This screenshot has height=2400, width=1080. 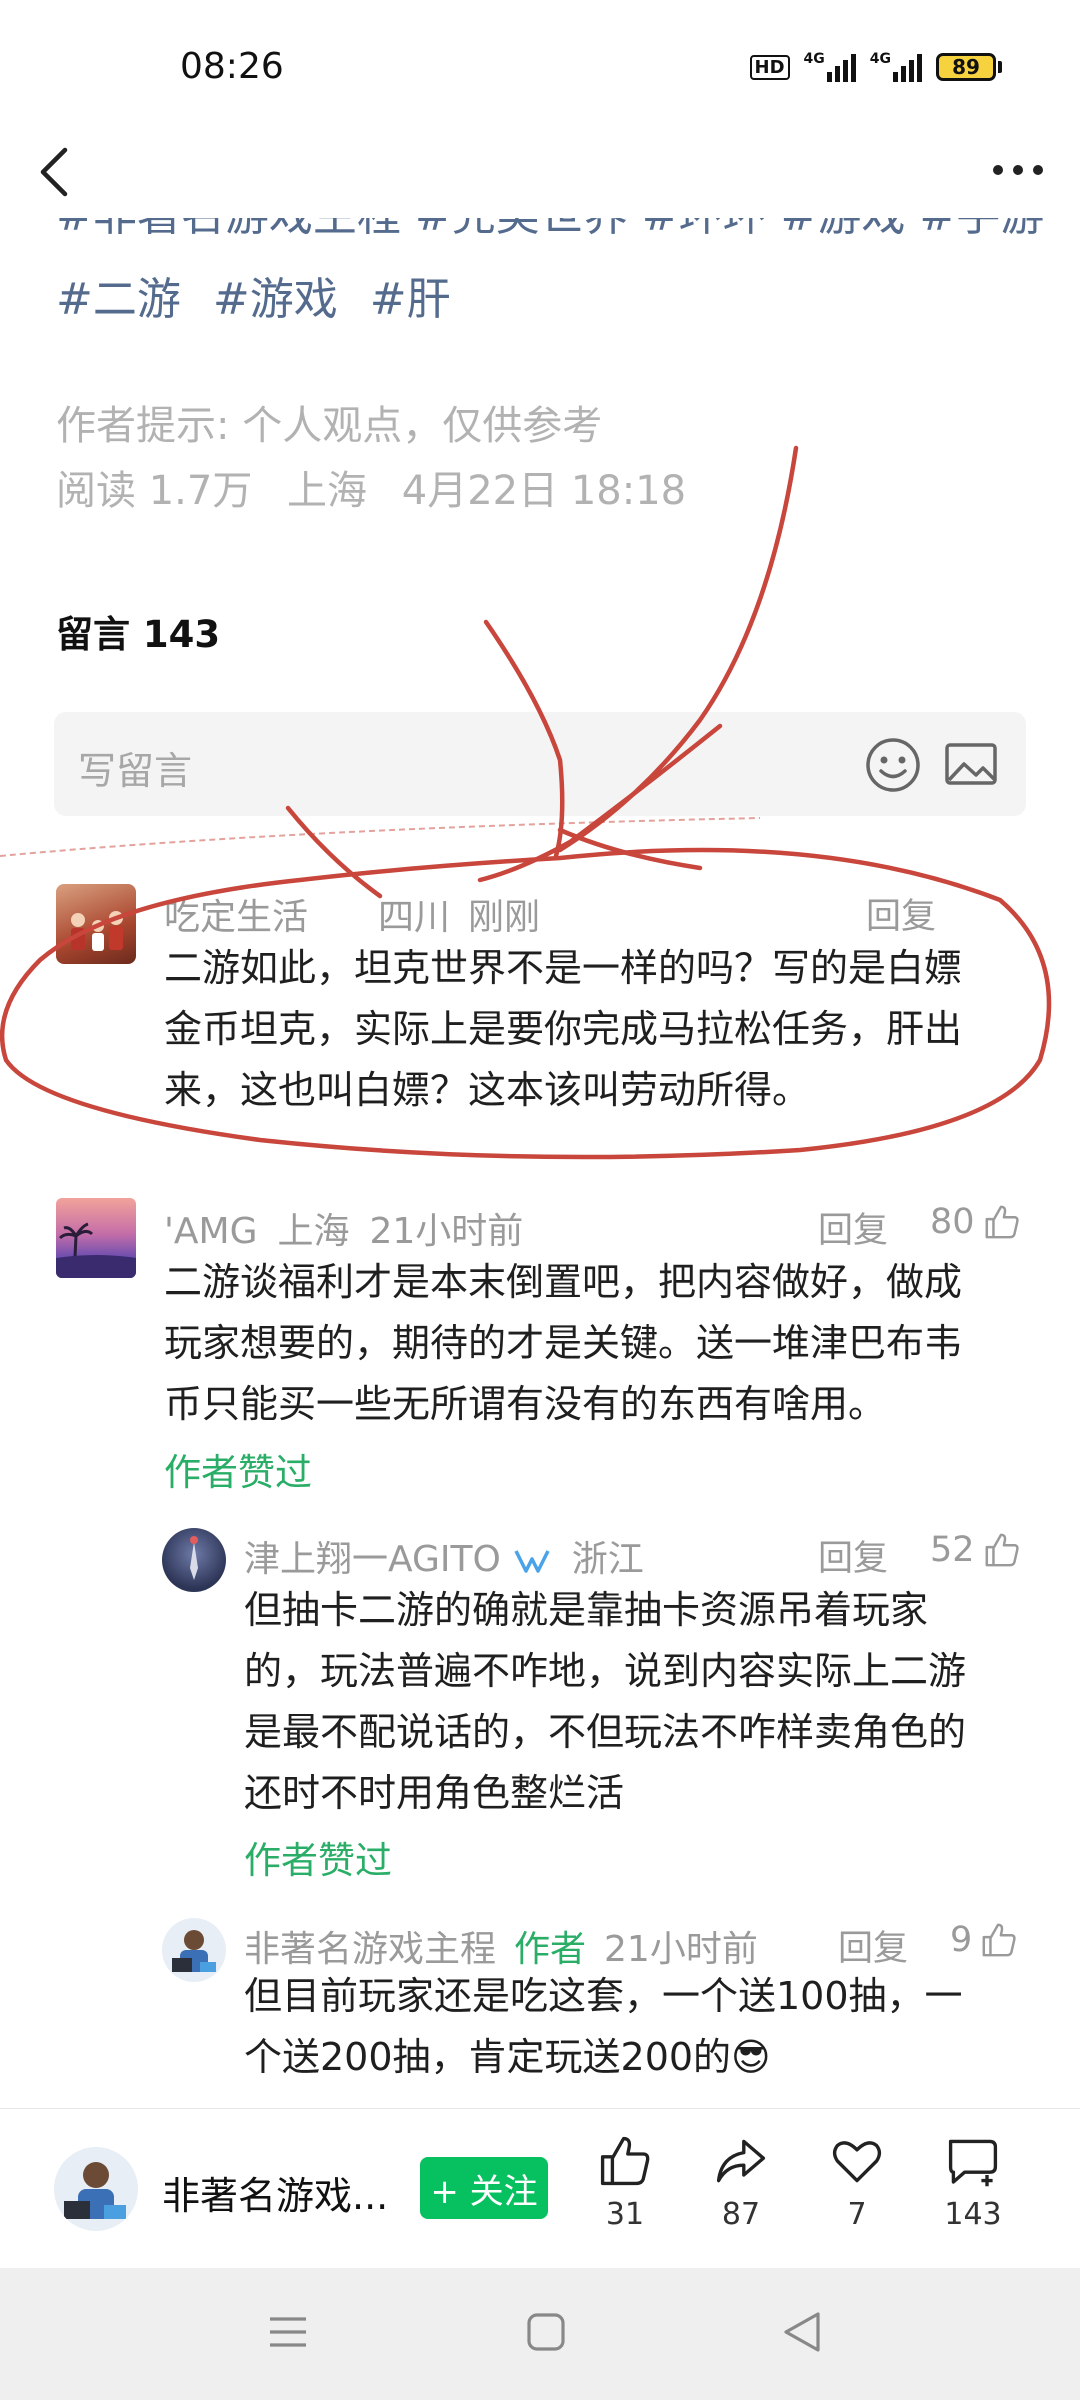 I want to click on like-button: 52, so click(x=975, y=1550).